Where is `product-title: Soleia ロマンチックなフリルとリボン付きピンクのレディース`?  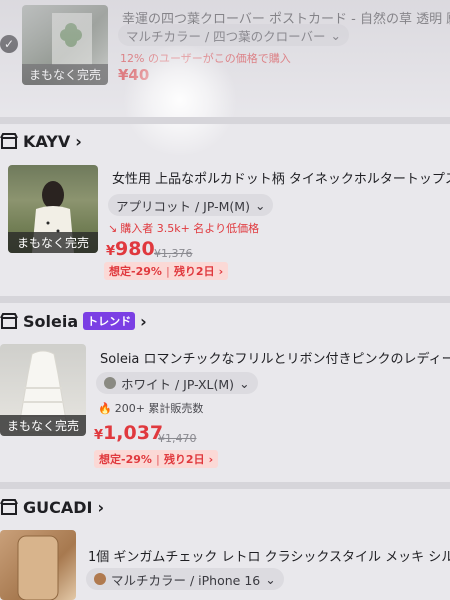
product-title: Soleia ロマンチックなフリルとリボン付きピンクのレディース is located at coordinates (275, 357).